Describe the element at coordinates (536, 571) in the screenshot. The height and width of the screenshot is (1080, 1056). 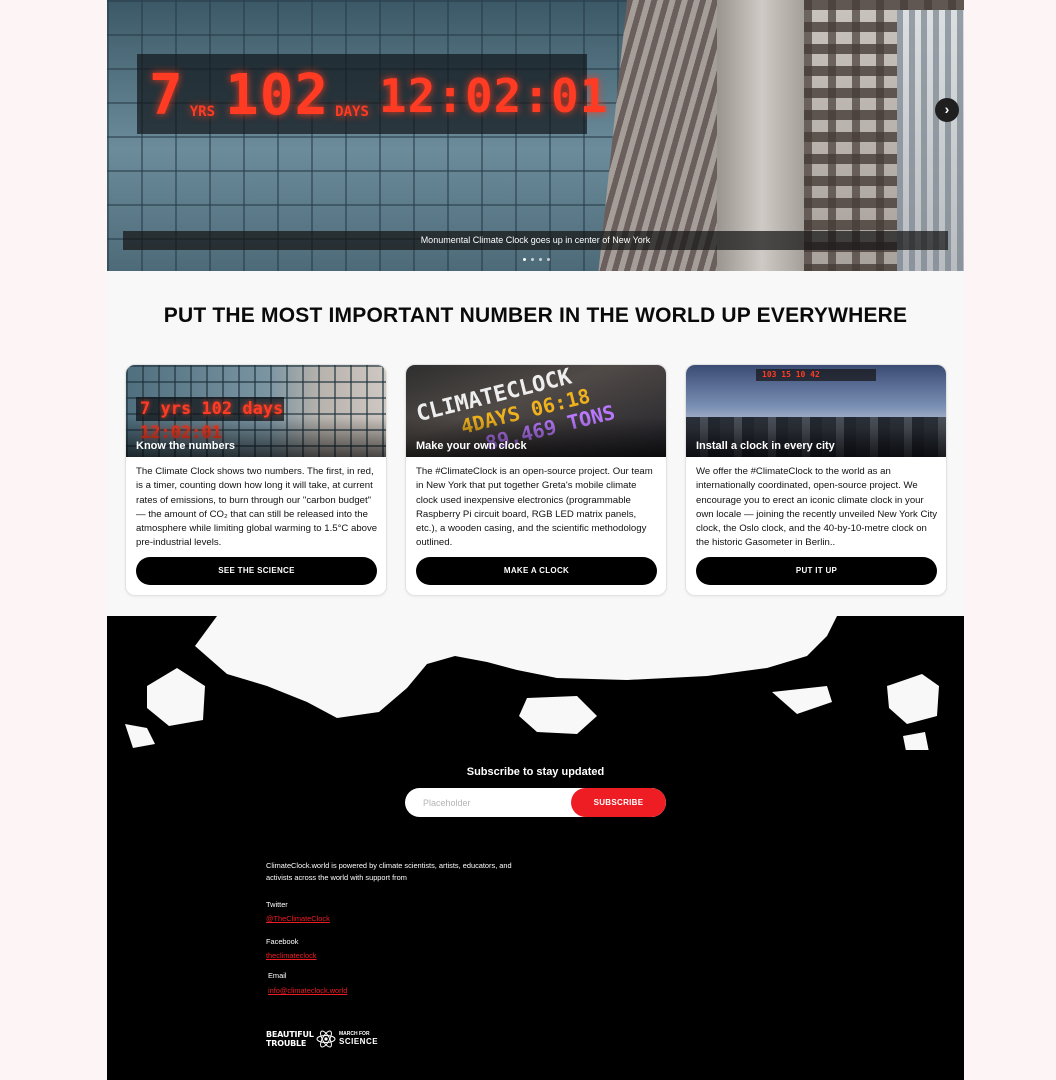
I see `make-a-clock-button: MAKE A CLOCK` at that location.